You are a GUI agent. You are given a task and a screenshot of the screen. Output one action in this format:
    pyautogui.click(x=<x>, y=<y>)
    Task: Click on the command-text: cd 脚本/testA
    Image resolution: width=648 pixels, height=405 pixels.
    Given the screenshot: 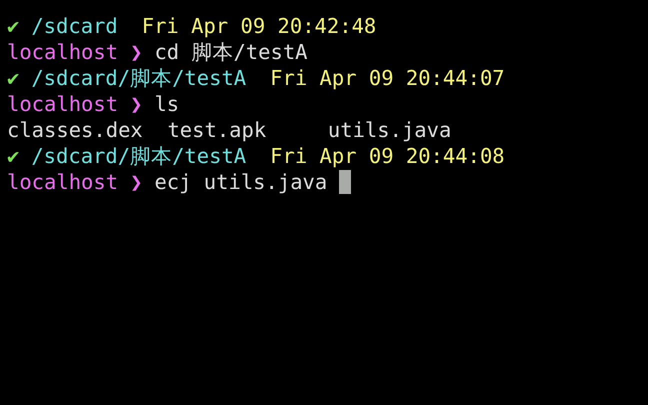 What is the action you would take?
    pyautogui.click(x=231, y=52)
    